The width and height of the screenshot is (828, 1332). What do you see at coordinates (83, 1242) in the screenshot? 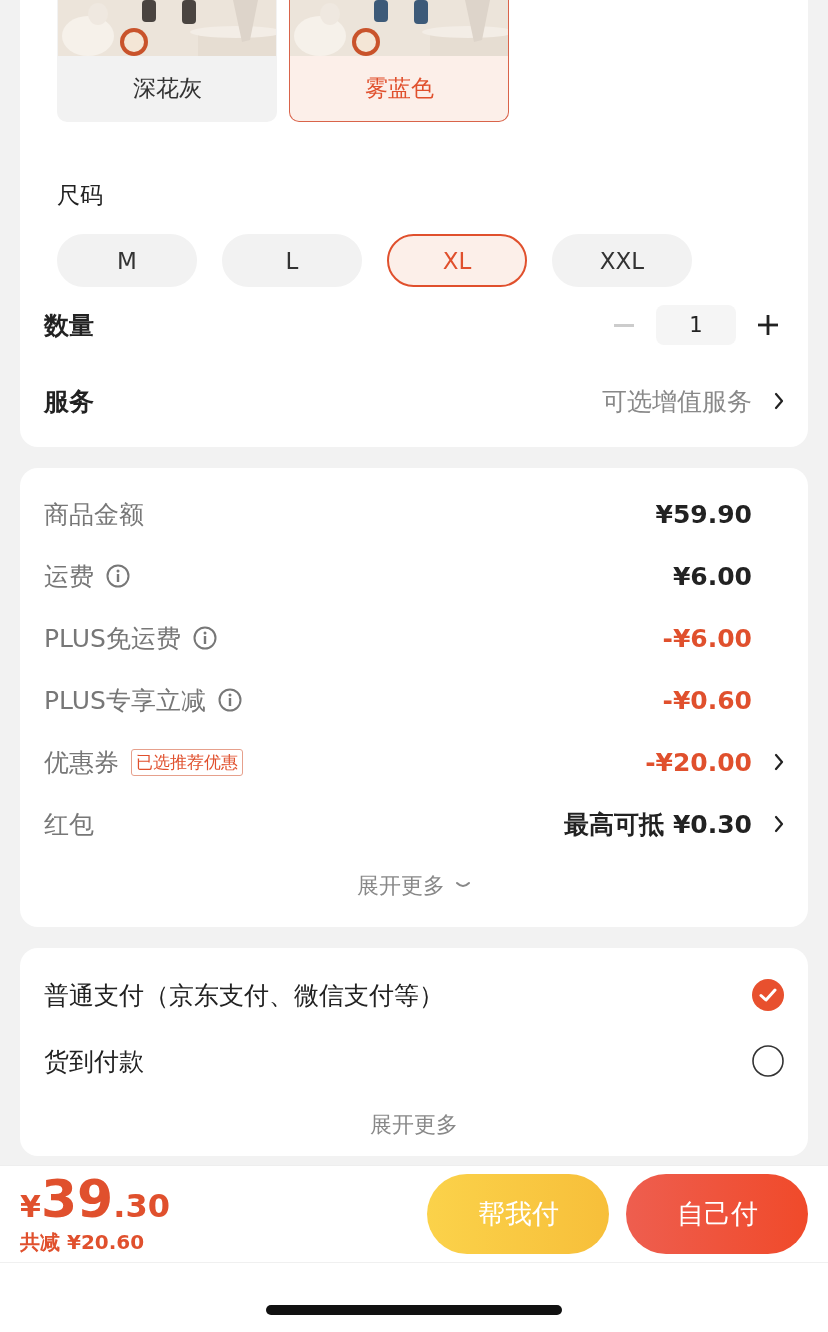
I see `savings-text: 共减 ¥20.60` at bounding box center [83, 1242].